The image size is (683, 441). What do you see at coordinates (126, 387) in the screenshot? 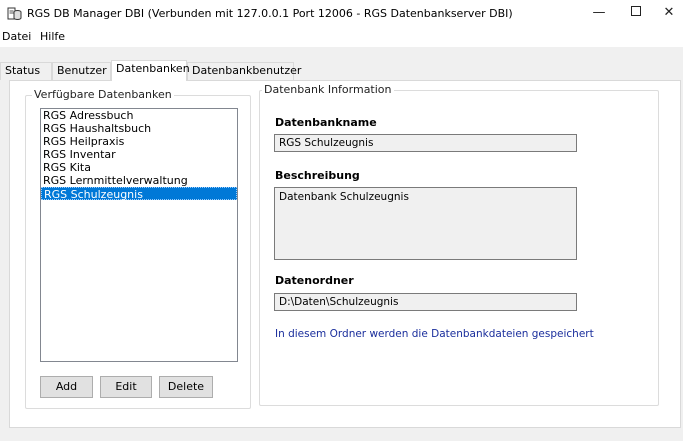
I see `edit-button: Edit` at bounding box center [126, 387].